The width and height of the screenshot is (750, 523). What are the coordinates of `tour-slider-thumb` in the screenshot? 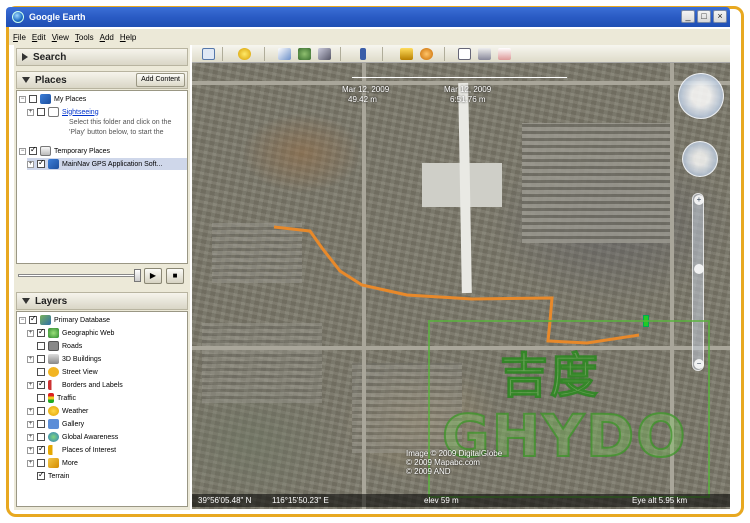 It's located at (137, 275).